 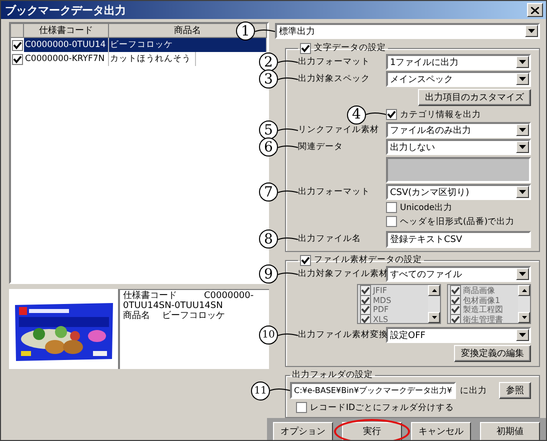 What do you see at coordinates (457, 222) in the screenshot?
I see `checkbox-label: ヘッダを旧形式(品番)で出力` at bounding box center [457, 222].